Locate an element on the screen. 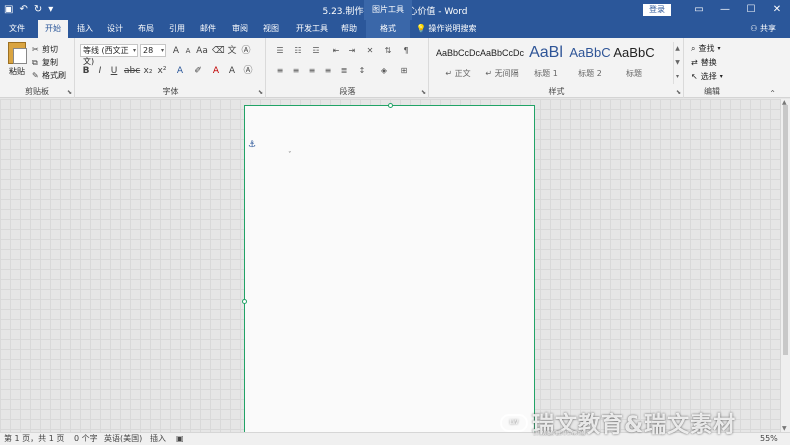  decrease-indent-icon: ⇤ is located at coordinates (336, 51).